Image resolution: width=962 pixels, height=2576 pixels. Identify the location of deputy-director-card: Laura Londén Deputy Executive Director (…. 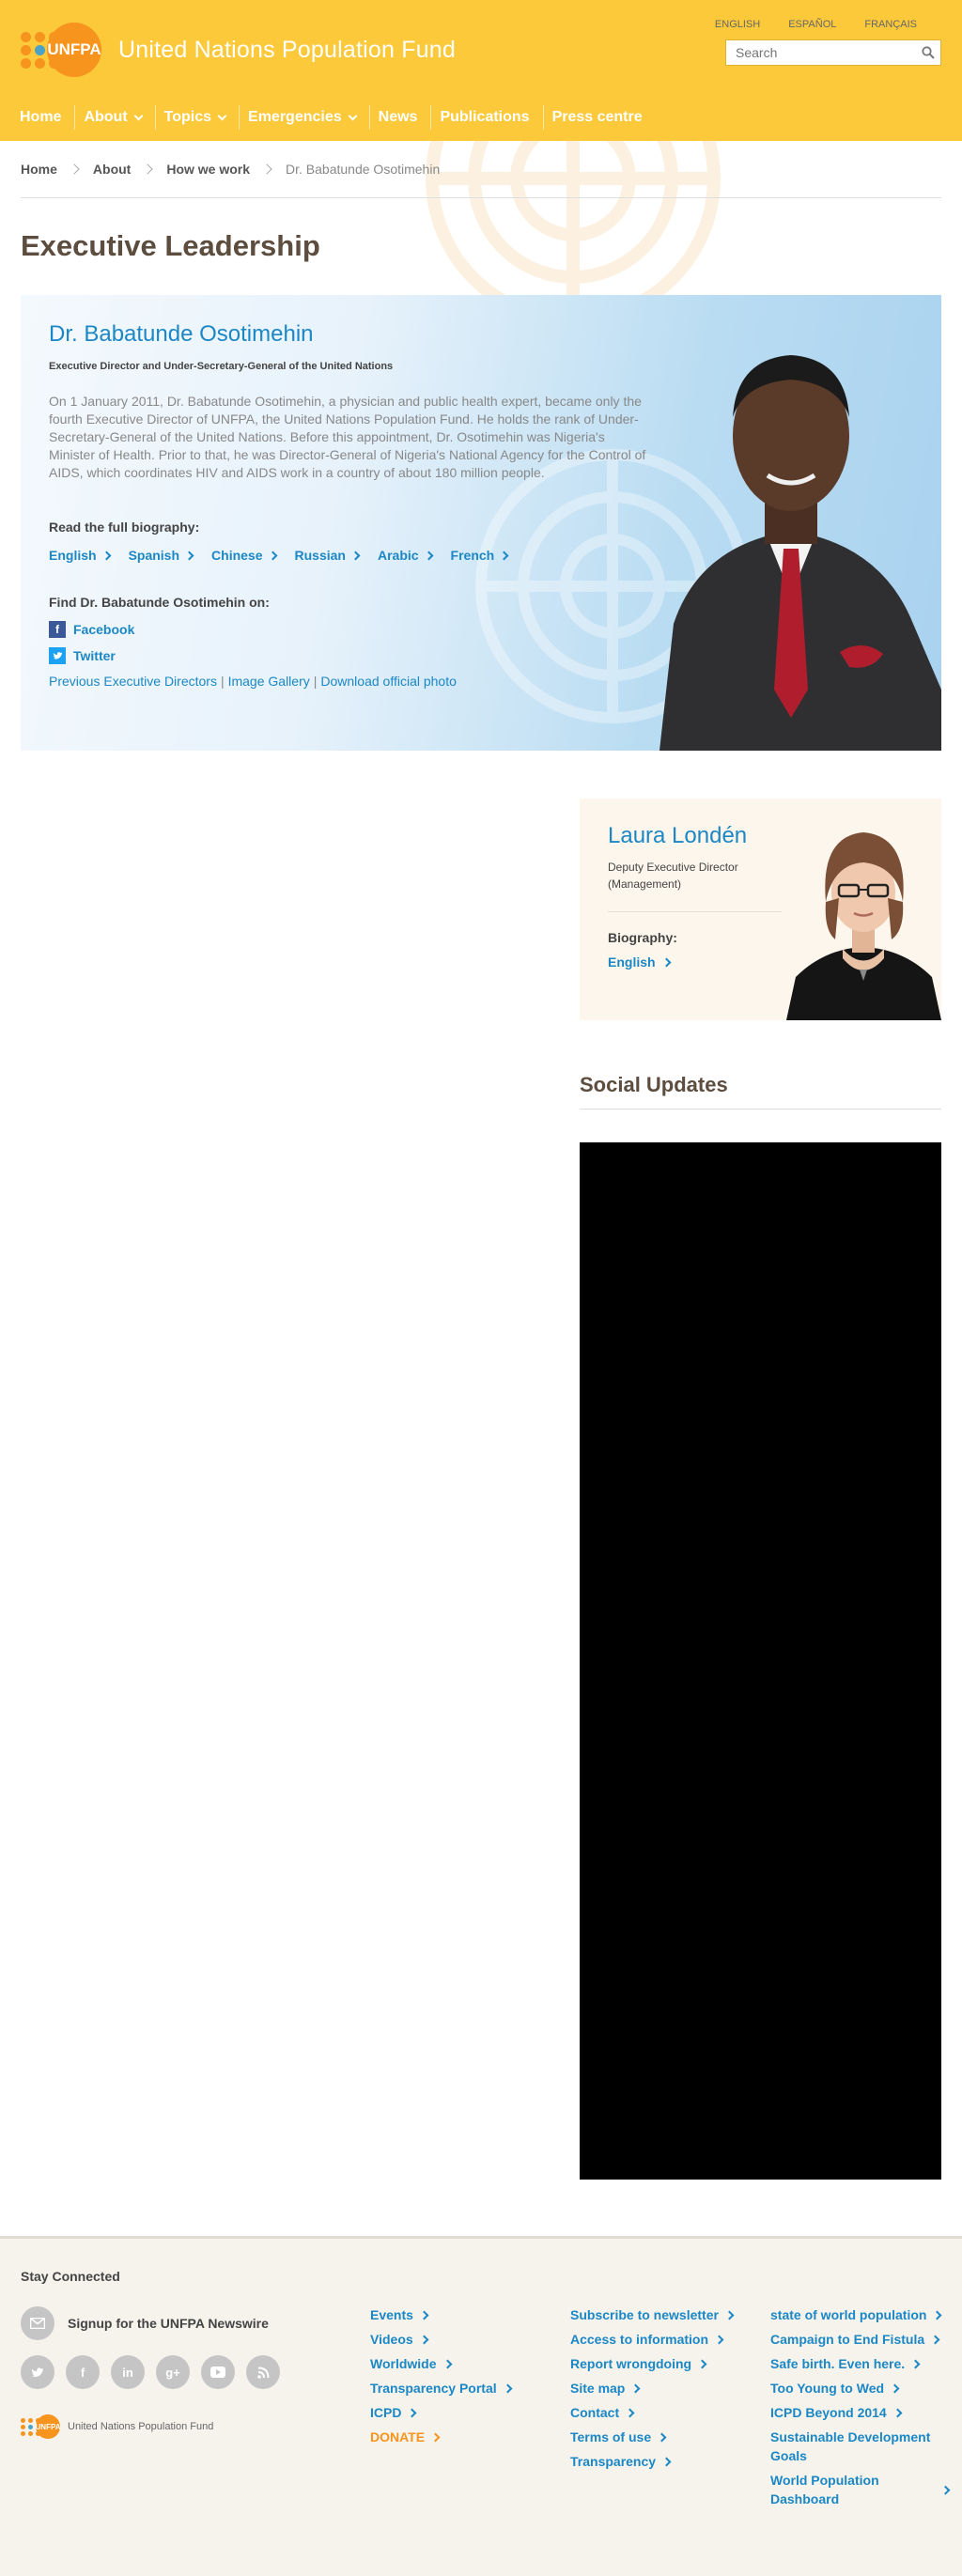
(760, 909).